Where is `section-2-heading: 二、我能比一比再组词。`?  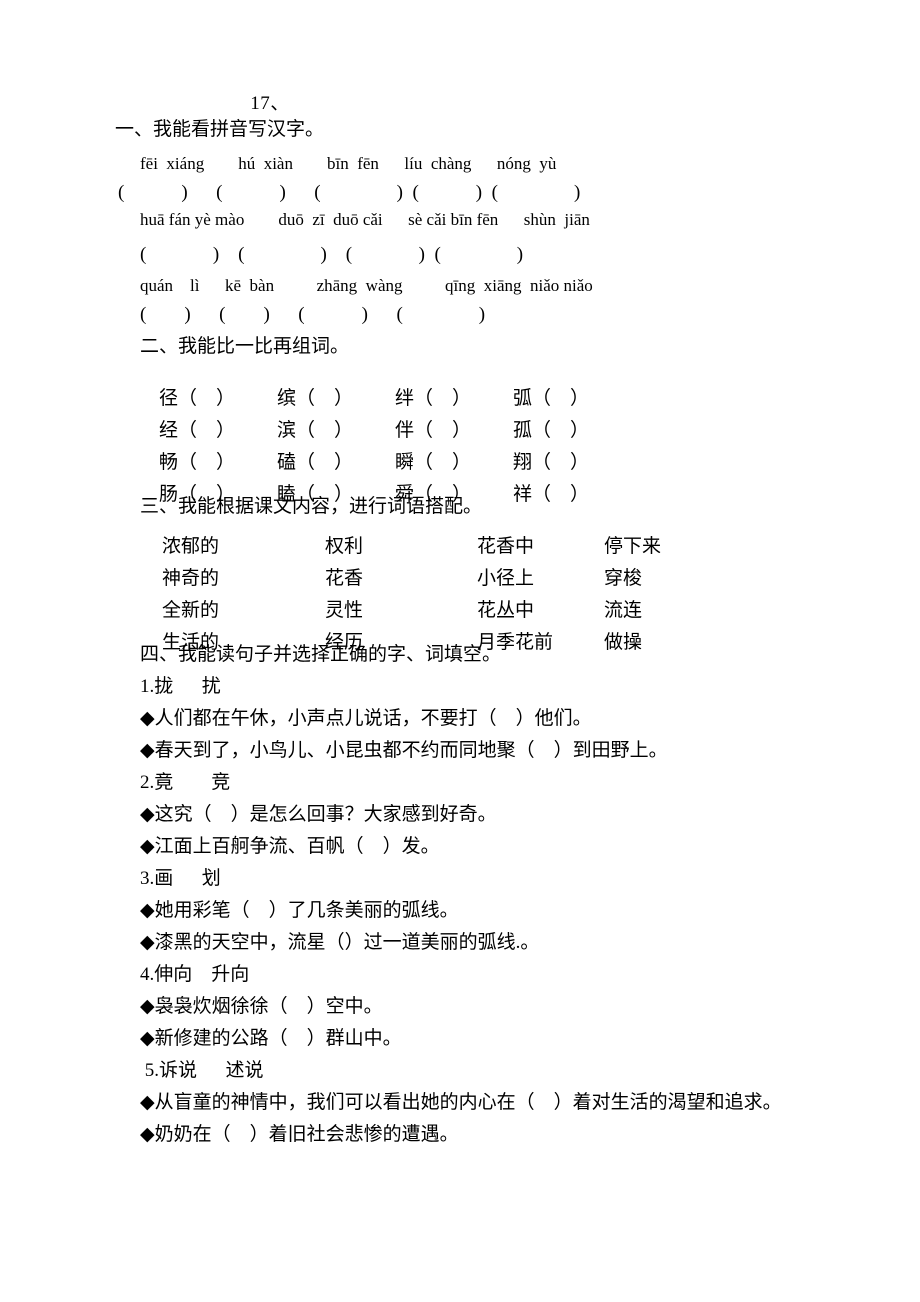 section-2-heading: 二、我能比一比再组词。 is located at coordinates (245, 346).